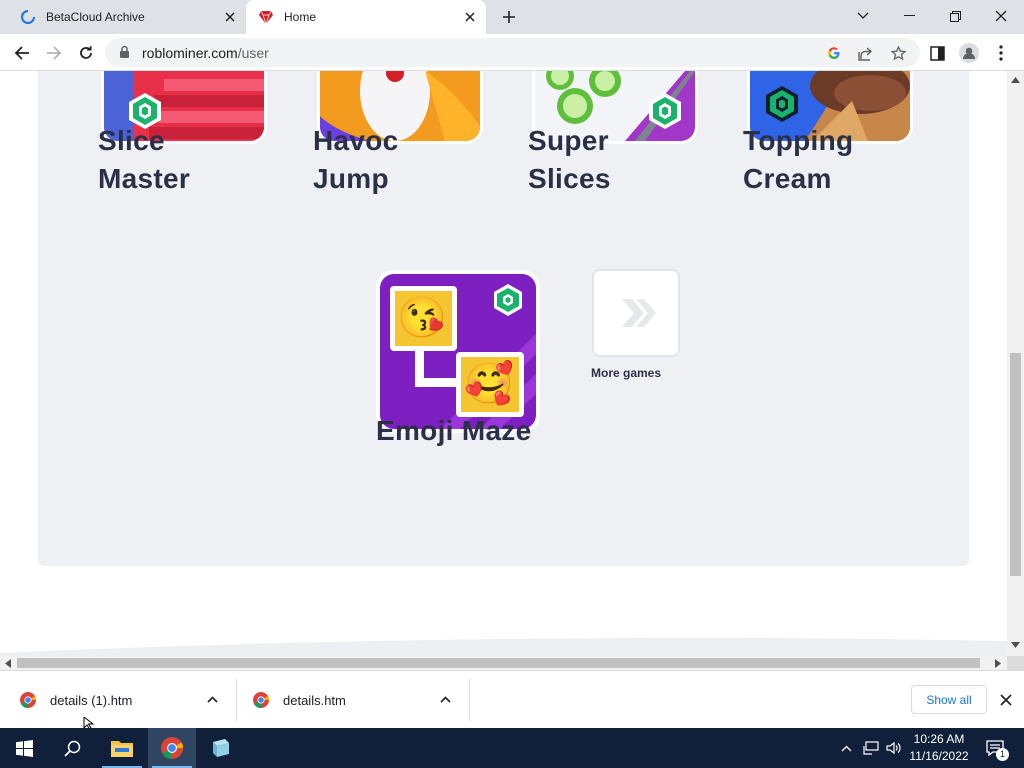  Describe the element at coordinates (72, 748) in the screenshot. I see `search-button` at that location.